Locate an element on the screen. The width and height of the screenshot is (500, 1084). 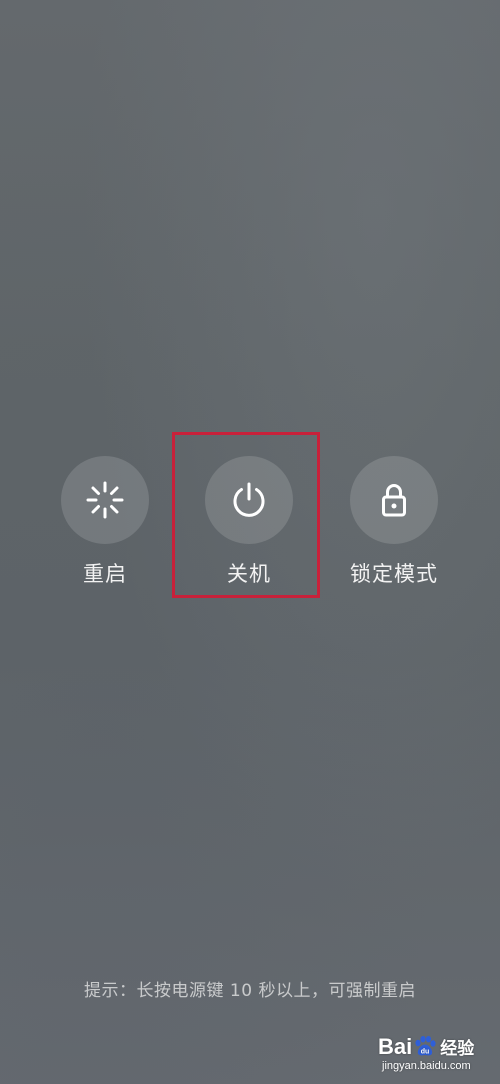
force-restart-hint: 提示：长按电源键 10 秒以上，可强制重启 is located at coordinates (250, 991).